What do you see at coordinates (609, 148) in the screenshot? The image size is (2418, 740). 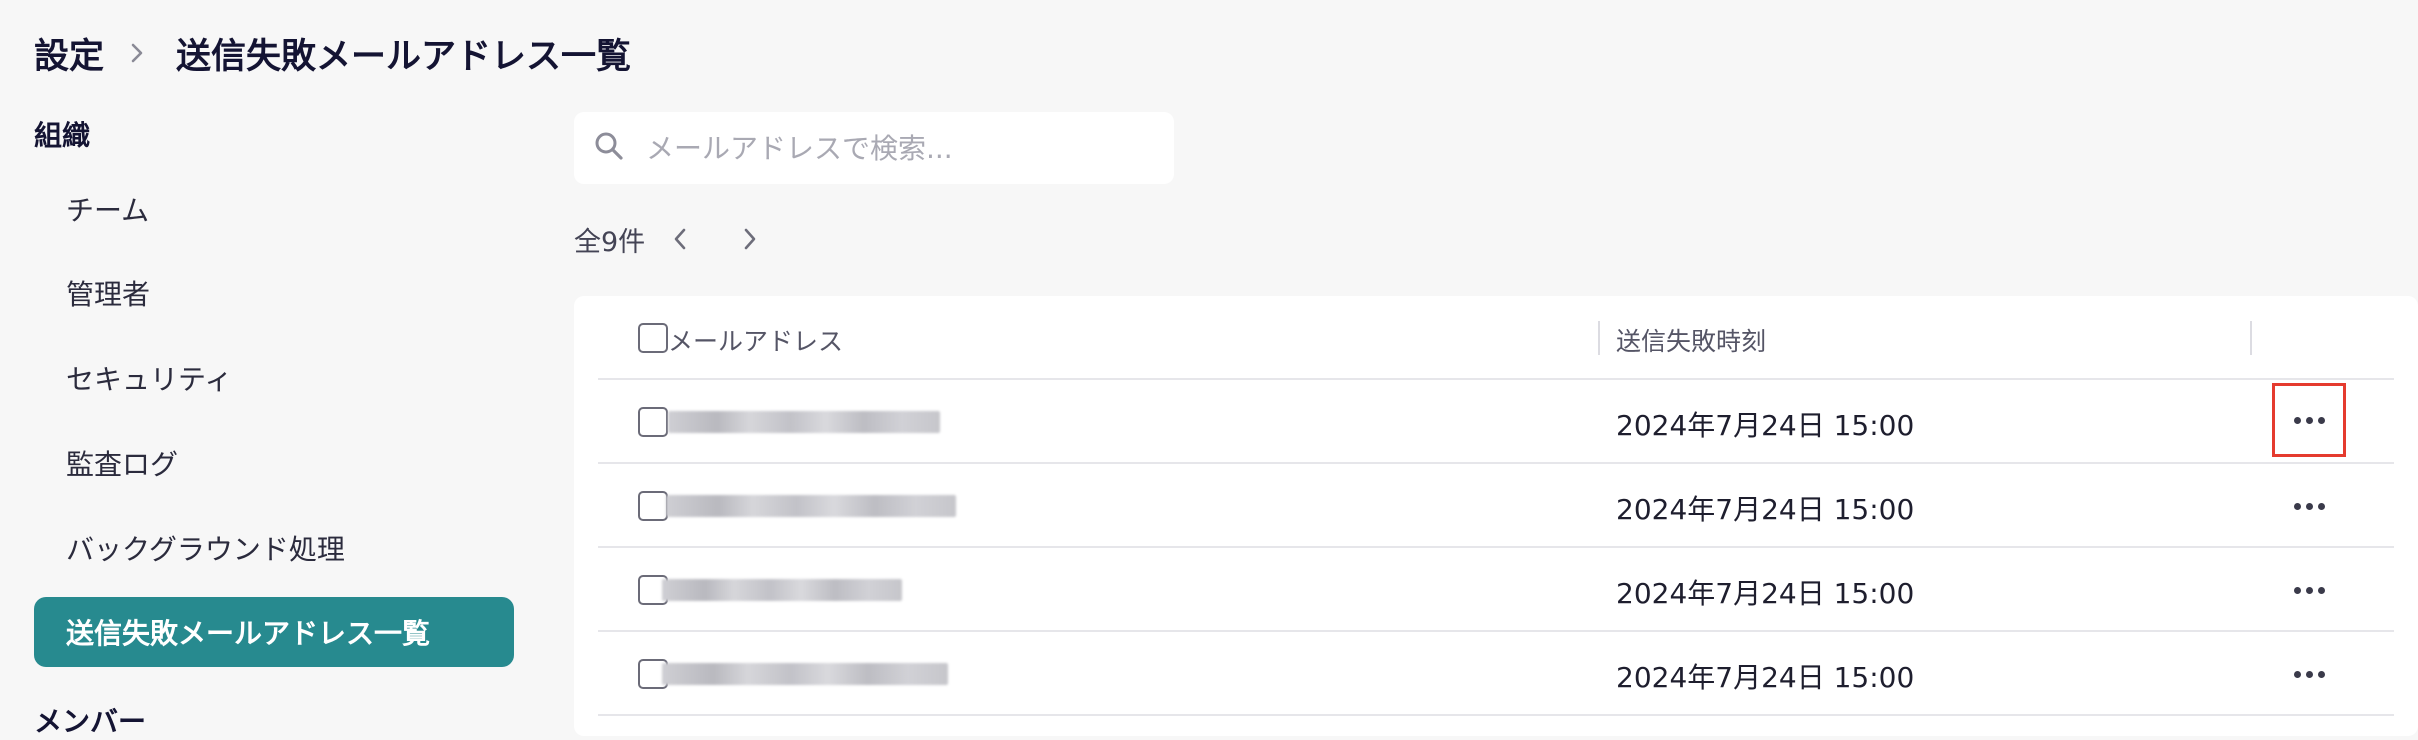 I see `search-icon` at bounding box center [609, 148].